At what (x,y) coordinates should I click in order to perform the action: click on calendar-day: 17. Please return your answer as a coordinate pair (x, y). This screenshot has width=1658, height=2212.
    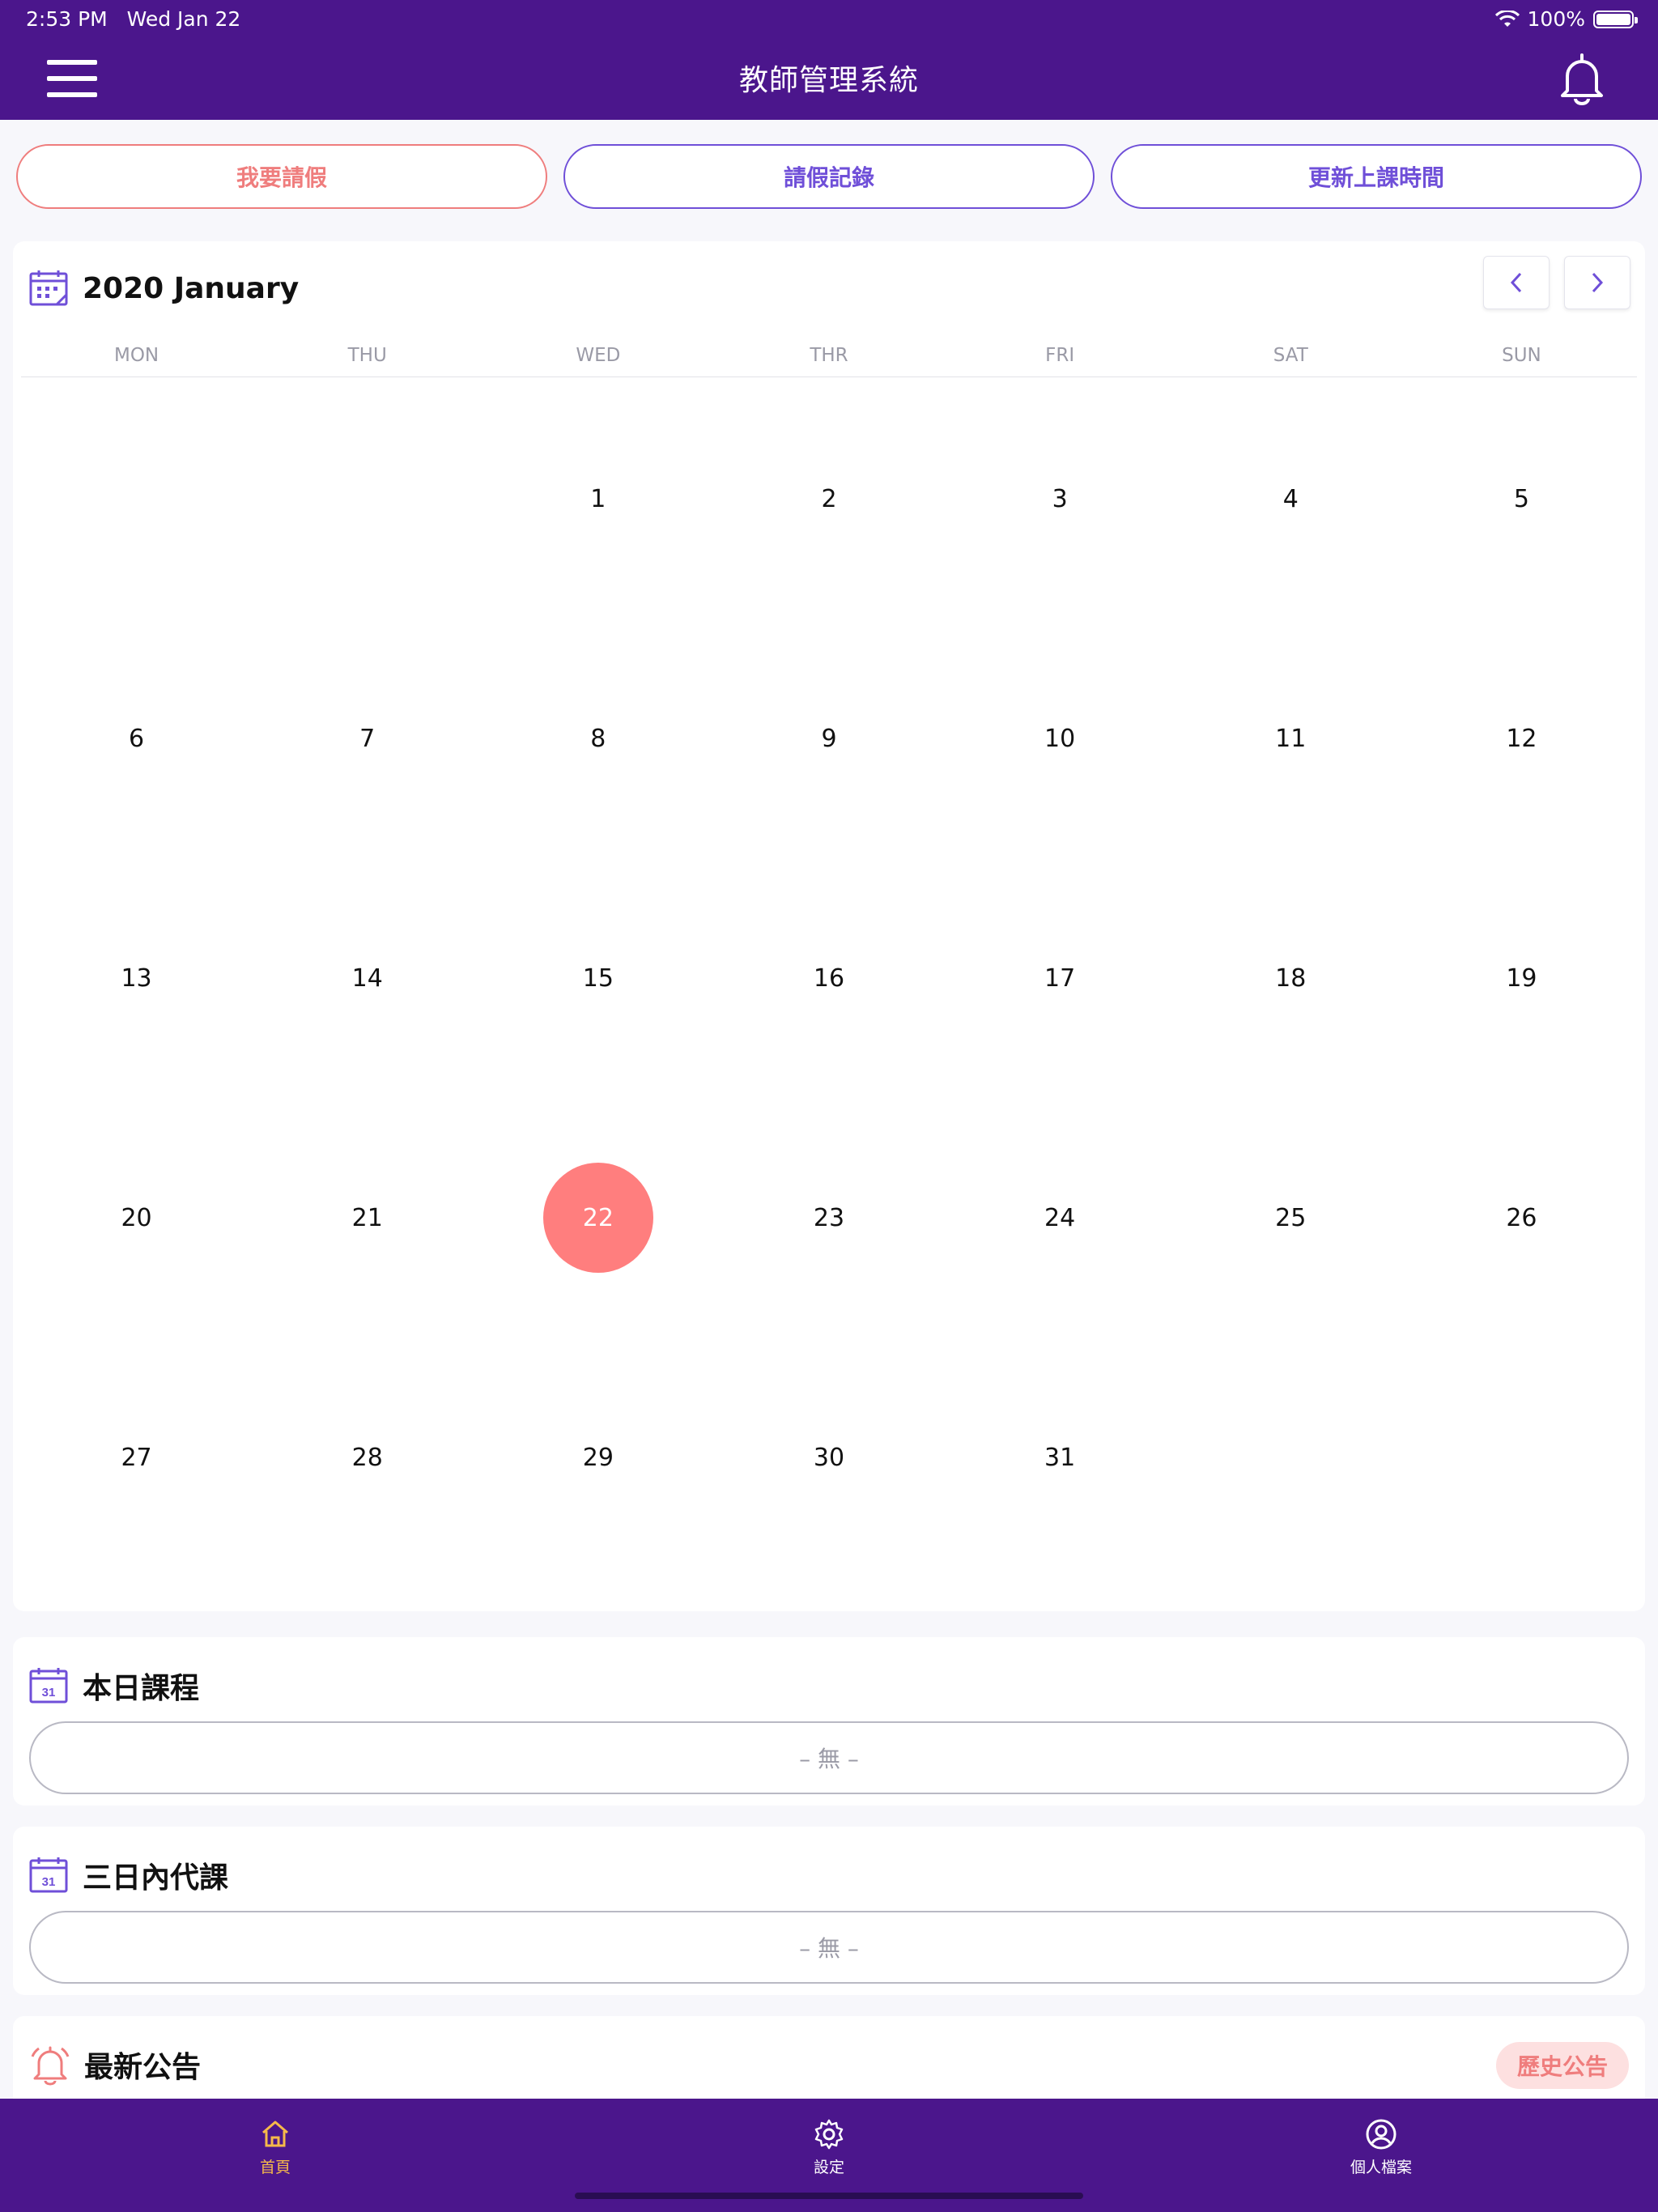
    Looking at the image, I should click on (1060, 978).